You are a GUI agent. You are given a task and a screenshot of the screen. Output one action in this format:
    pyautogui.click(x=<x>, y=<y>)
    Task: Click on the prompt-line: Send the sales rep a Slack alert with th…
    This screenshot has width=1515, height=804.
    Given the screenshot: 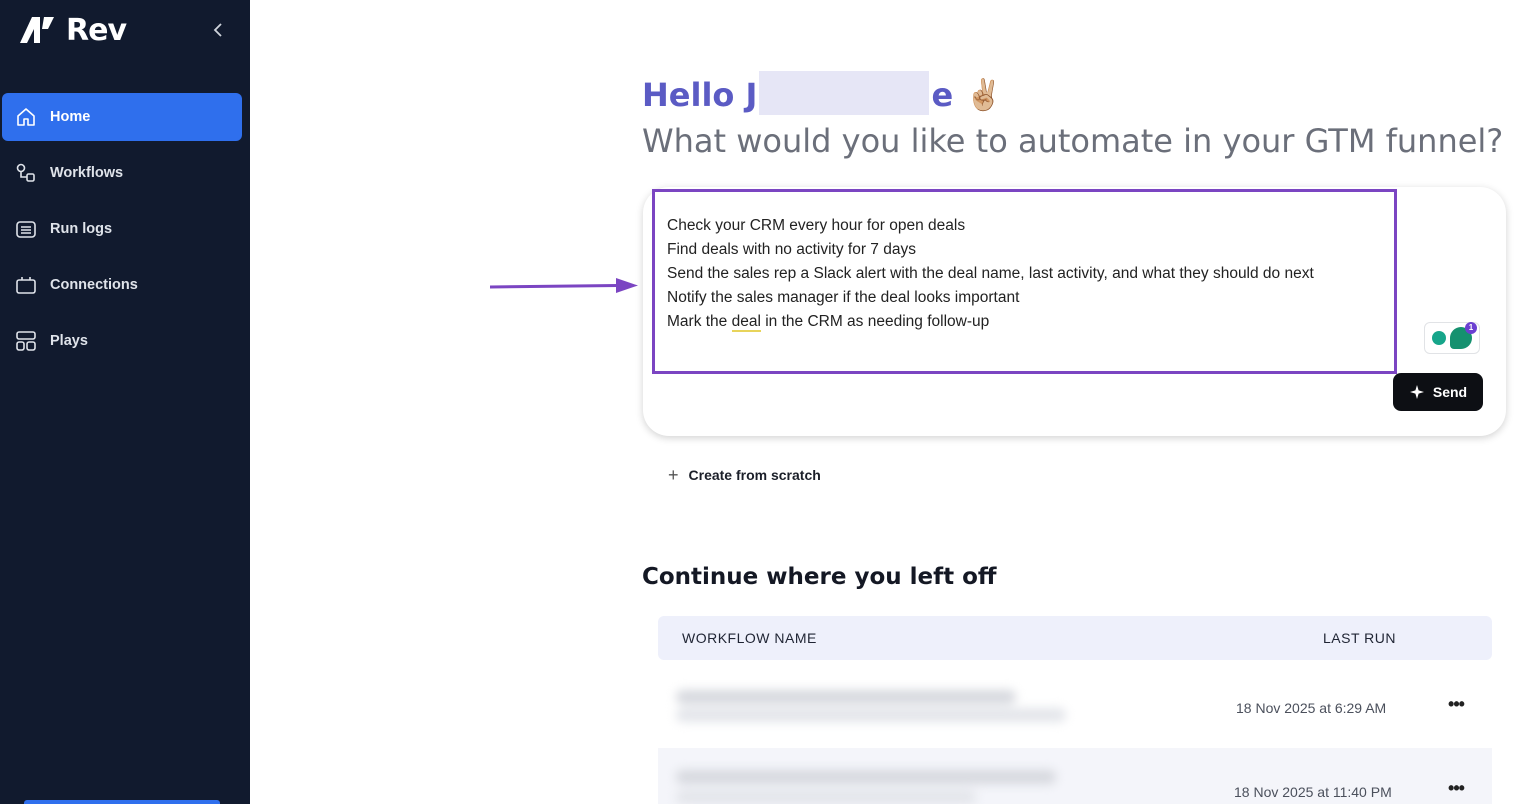 What is the action you would take?
    pyautogui.click(x=990, y=273)
    